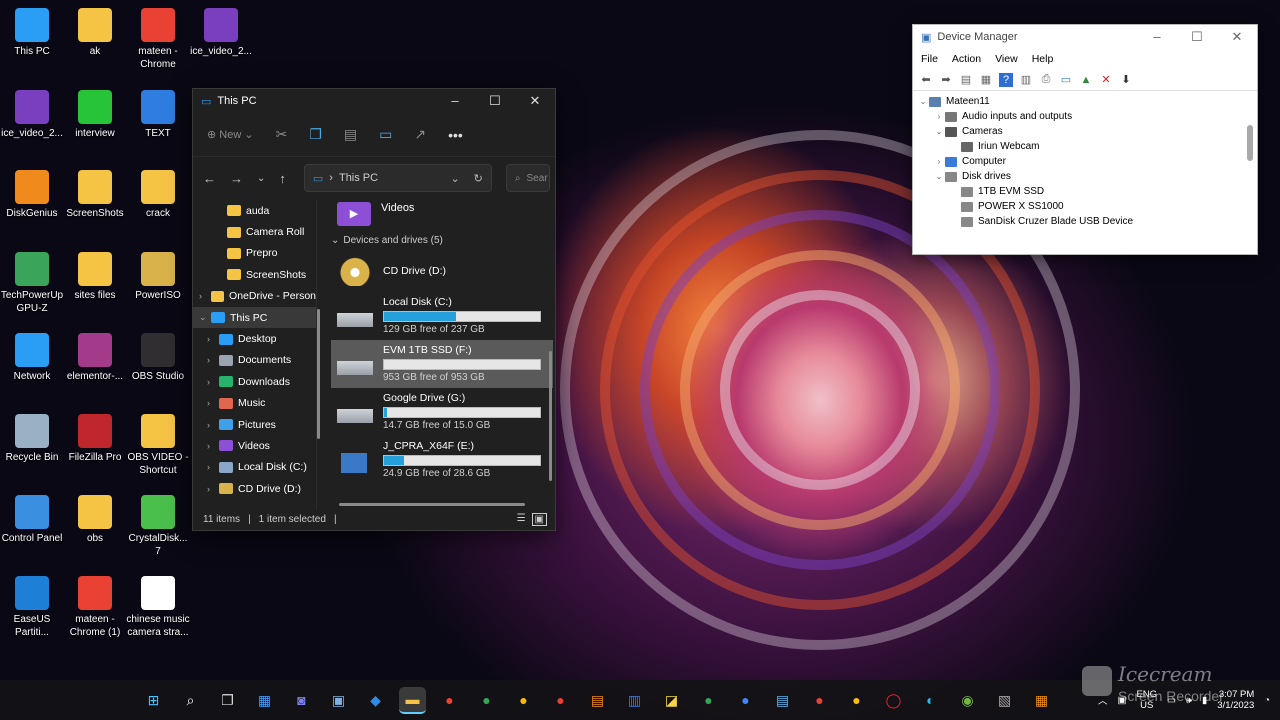 This screenshot has height=720, width=1280. I want to click on nav-item: › Desktop, so click(254, 338).